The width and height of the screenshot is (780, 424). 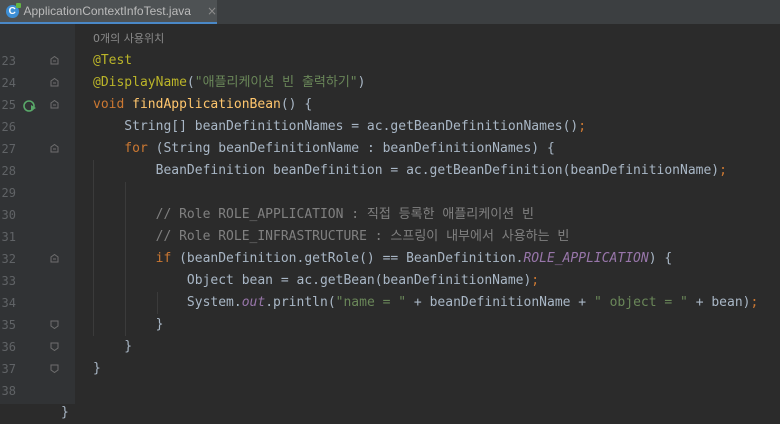 I want to click on line-number: 27, so click(x=8, y=149).